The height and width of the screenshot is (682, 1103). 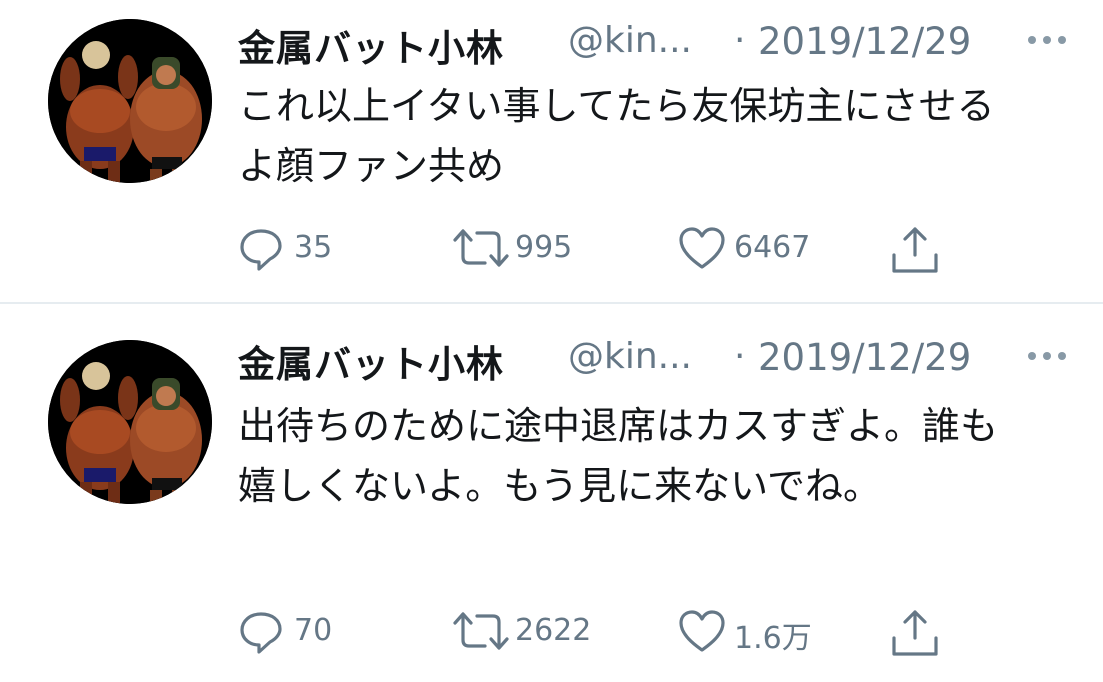 I want to click on tweet-actions: 35 995 6467, so click(x=598, y=248).